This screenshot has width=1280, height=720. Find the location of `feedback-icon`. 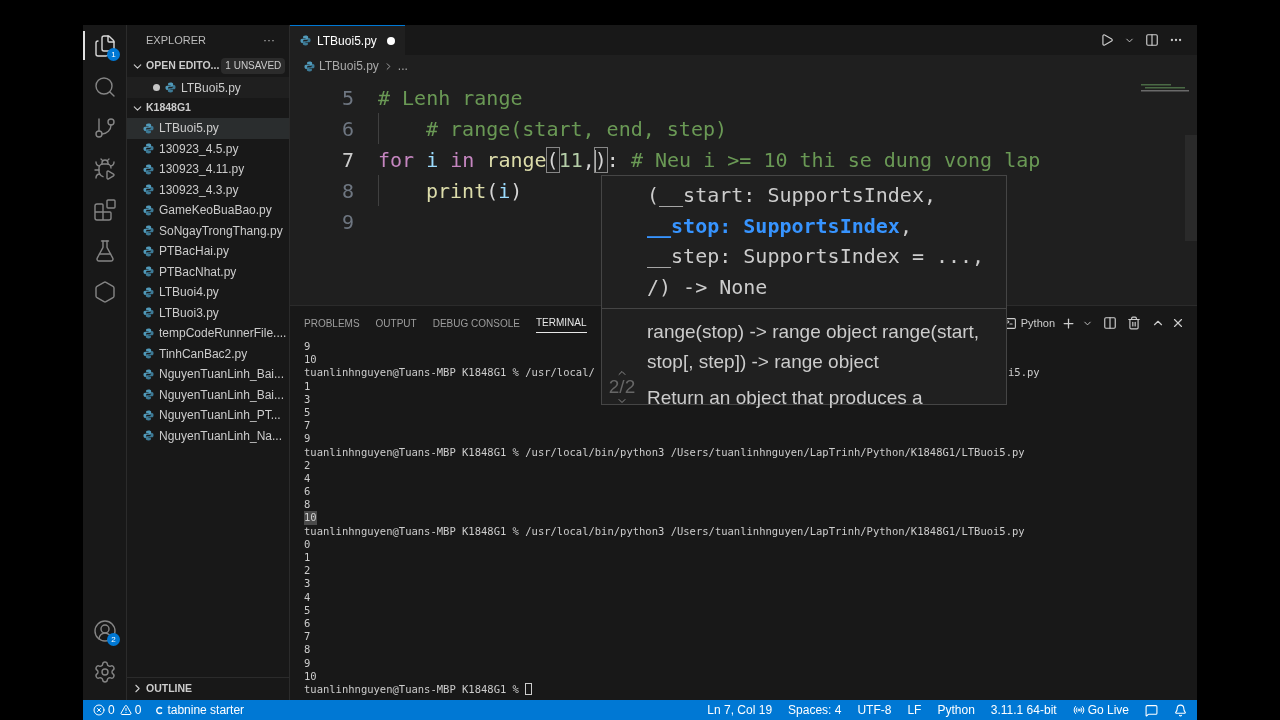

feedback-icon is located at coordinates (1151, 710).